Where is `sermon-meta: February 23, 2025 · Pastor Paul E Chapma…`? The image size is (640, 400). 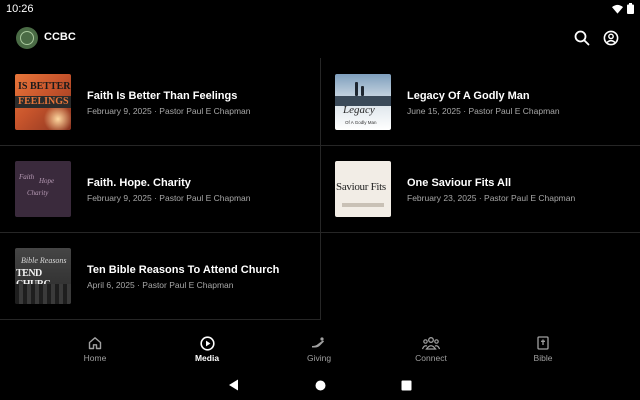
sermon-meta: February 23, 2025 · Pastor Paul E Chapma… is located at coordinates (491, 198).